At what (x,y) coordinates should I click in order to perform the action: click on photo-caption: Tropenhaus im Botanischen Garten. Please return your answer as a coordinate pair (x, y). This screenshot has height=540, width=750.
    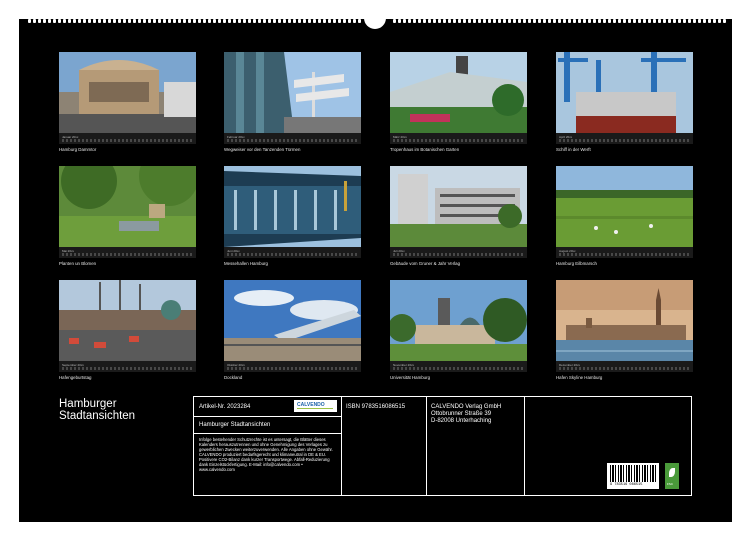
    Looking at the image, I should click on (425, 149).